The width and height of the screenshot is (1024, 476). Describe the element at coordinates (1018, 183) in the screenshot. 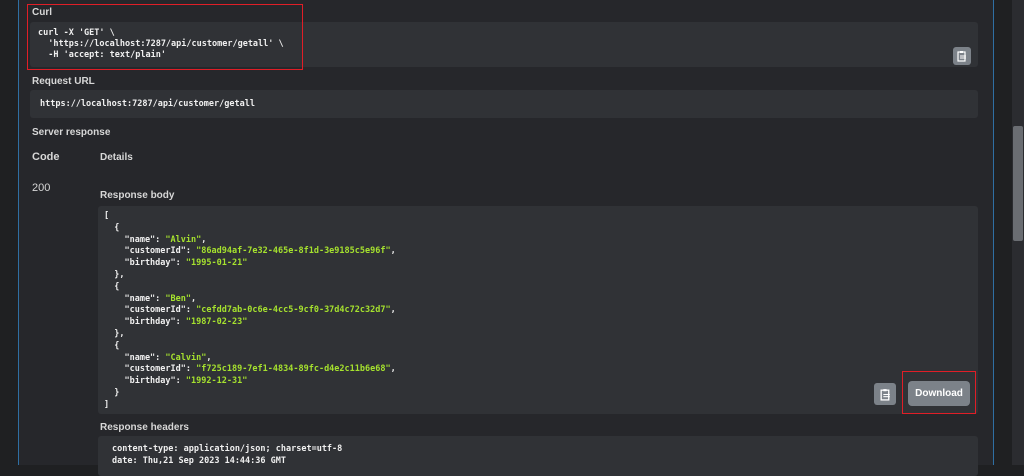

I see `scrollbar-thumb` at that location.